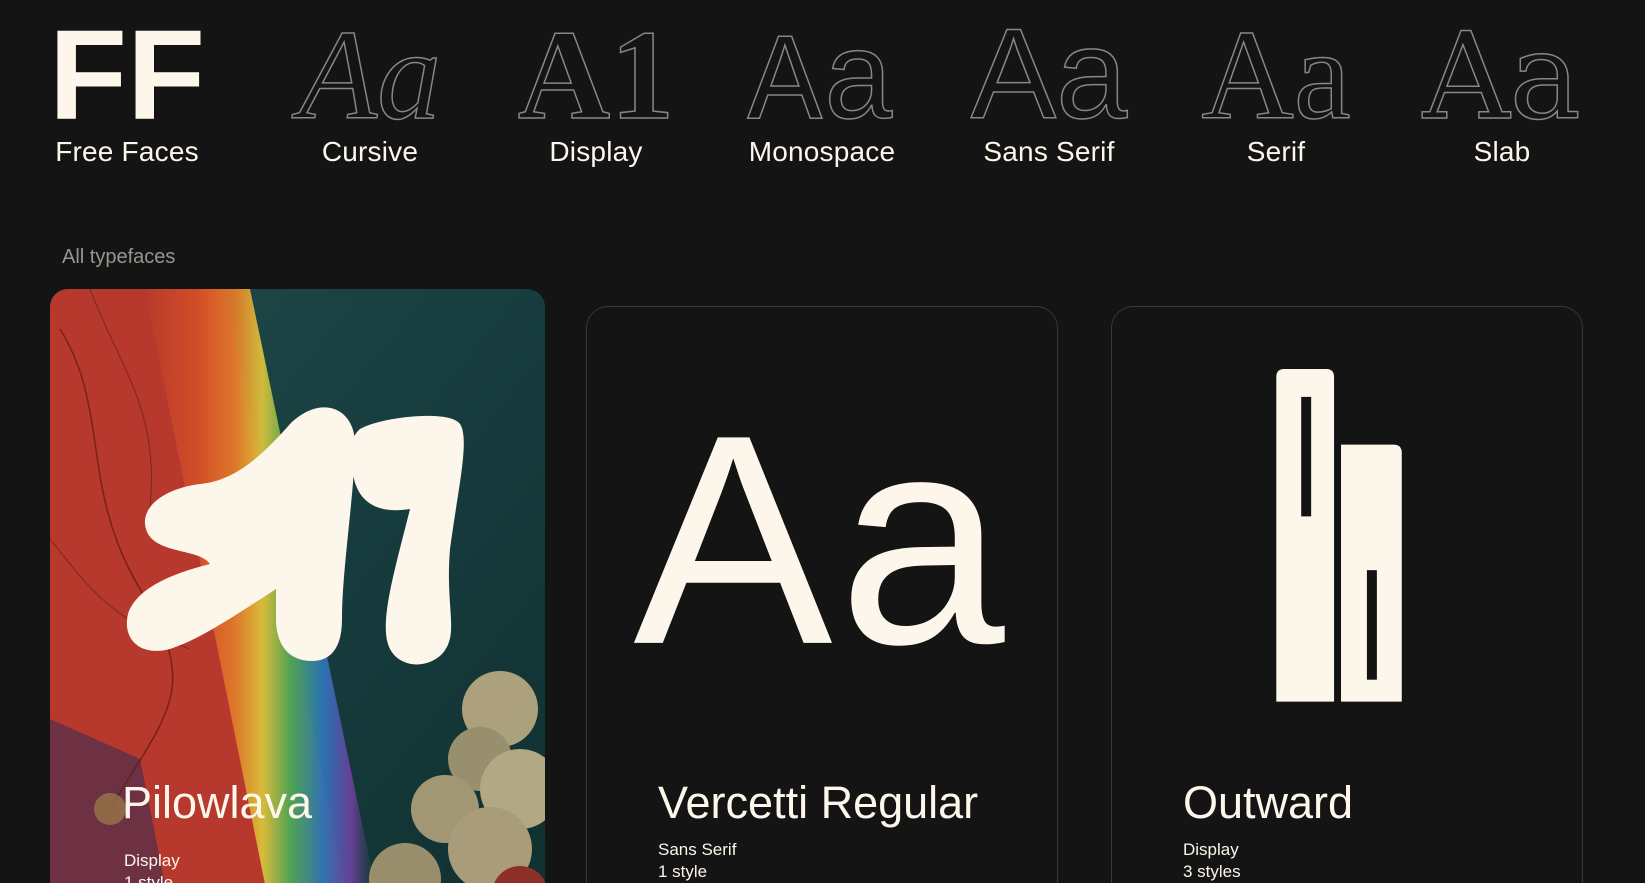 This screenshot has width=1645, height=883. What do you see at coordinates (1049, 151) in the screenshot?
I see `nav-label-sans-serif: Sans Serif` at bounding box center [1049, 151].